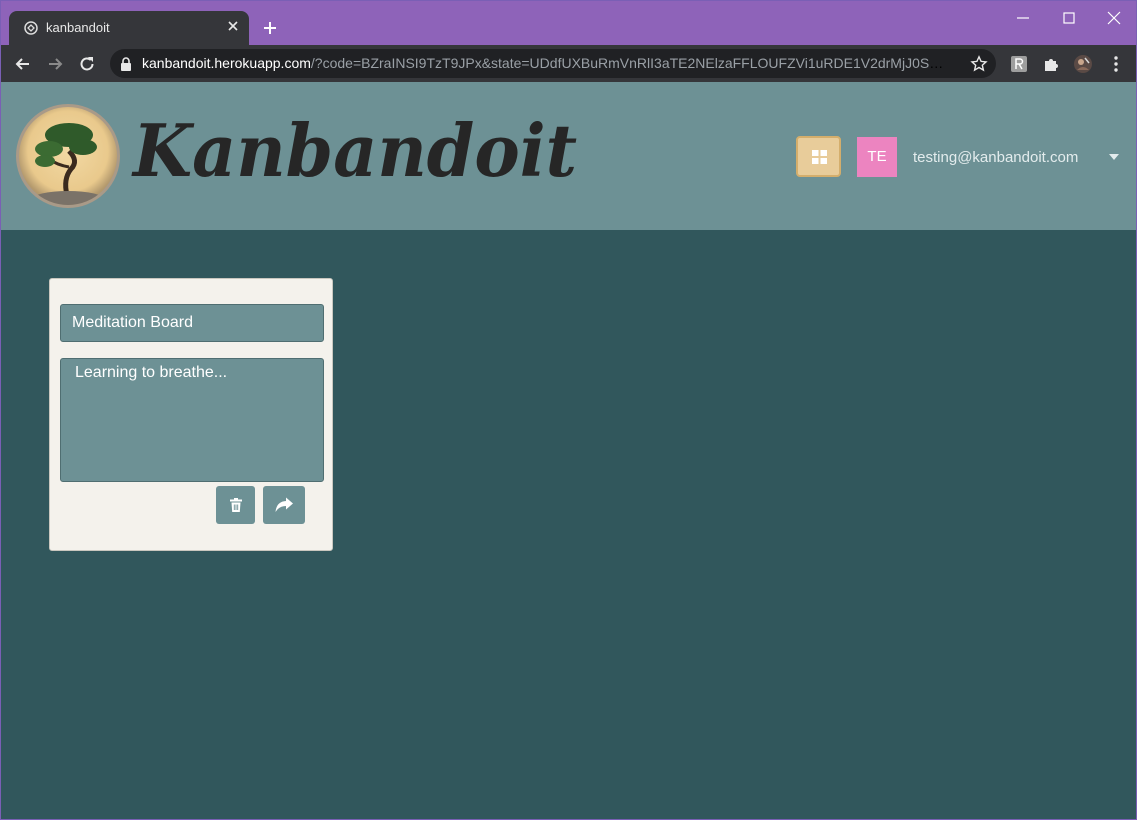 This screenshot has height=820, width=1137. What do you see at coordinates (995, 157) in the screenshot?
I see `user-email: testing@kanbandoit.com` at bounding box center [995, 157].